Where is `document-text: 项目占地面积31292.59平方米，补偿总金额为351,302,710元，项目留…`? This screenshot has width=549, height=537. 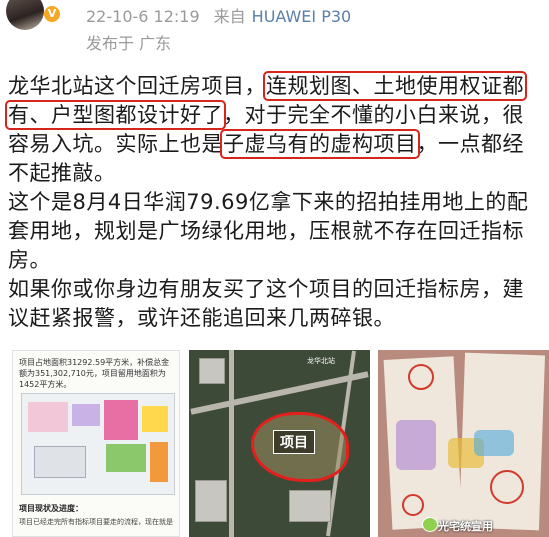 document-text: 项目占地面积31292.59平方米，补偿总金额为351,302,710元，项目留… is located at coordinates (94, 373).